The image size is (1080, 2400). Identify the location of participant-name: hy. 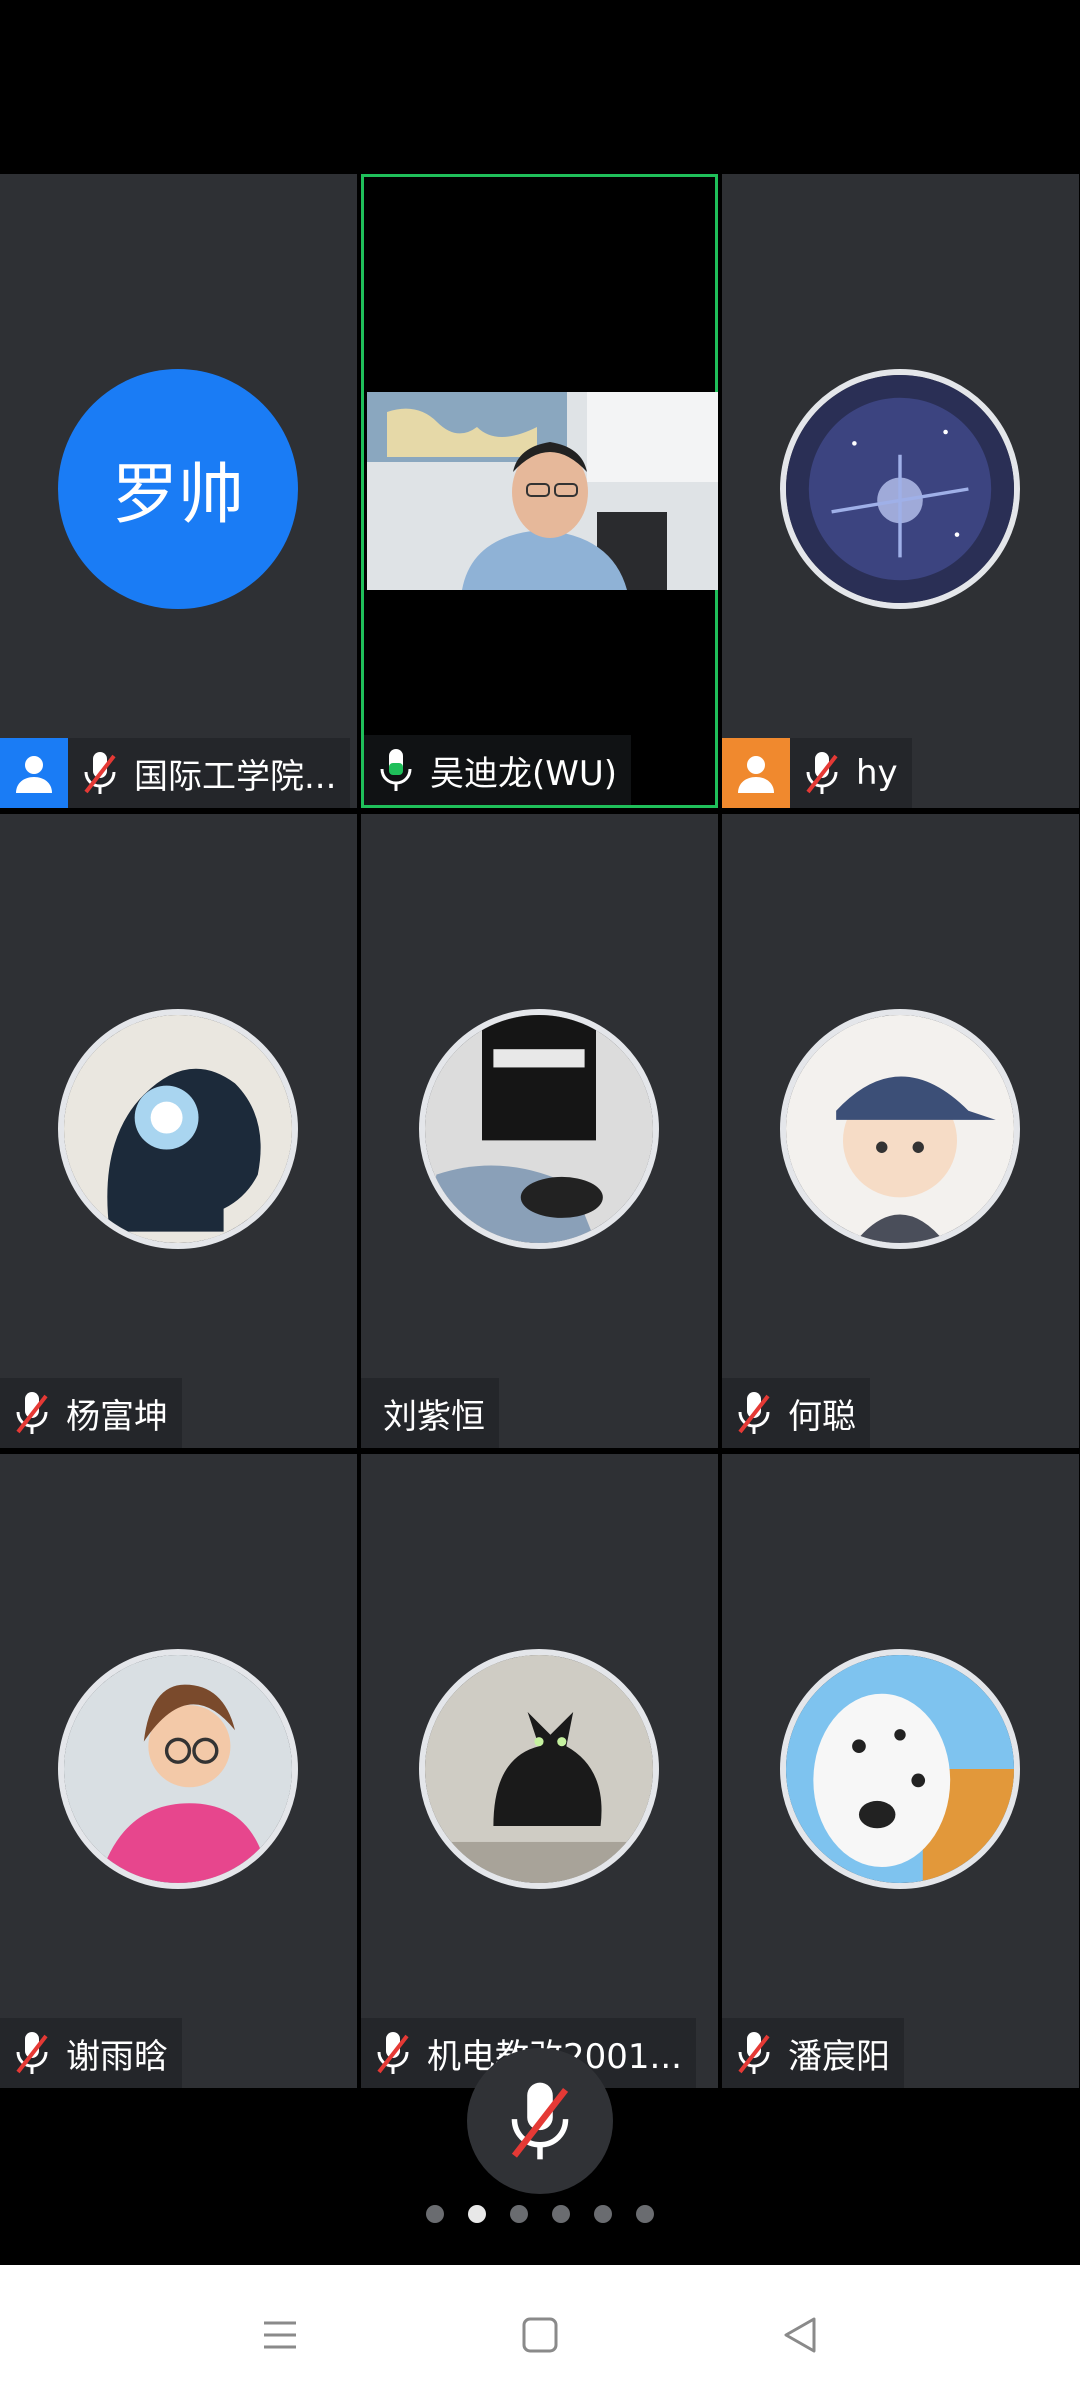
(877, 773).